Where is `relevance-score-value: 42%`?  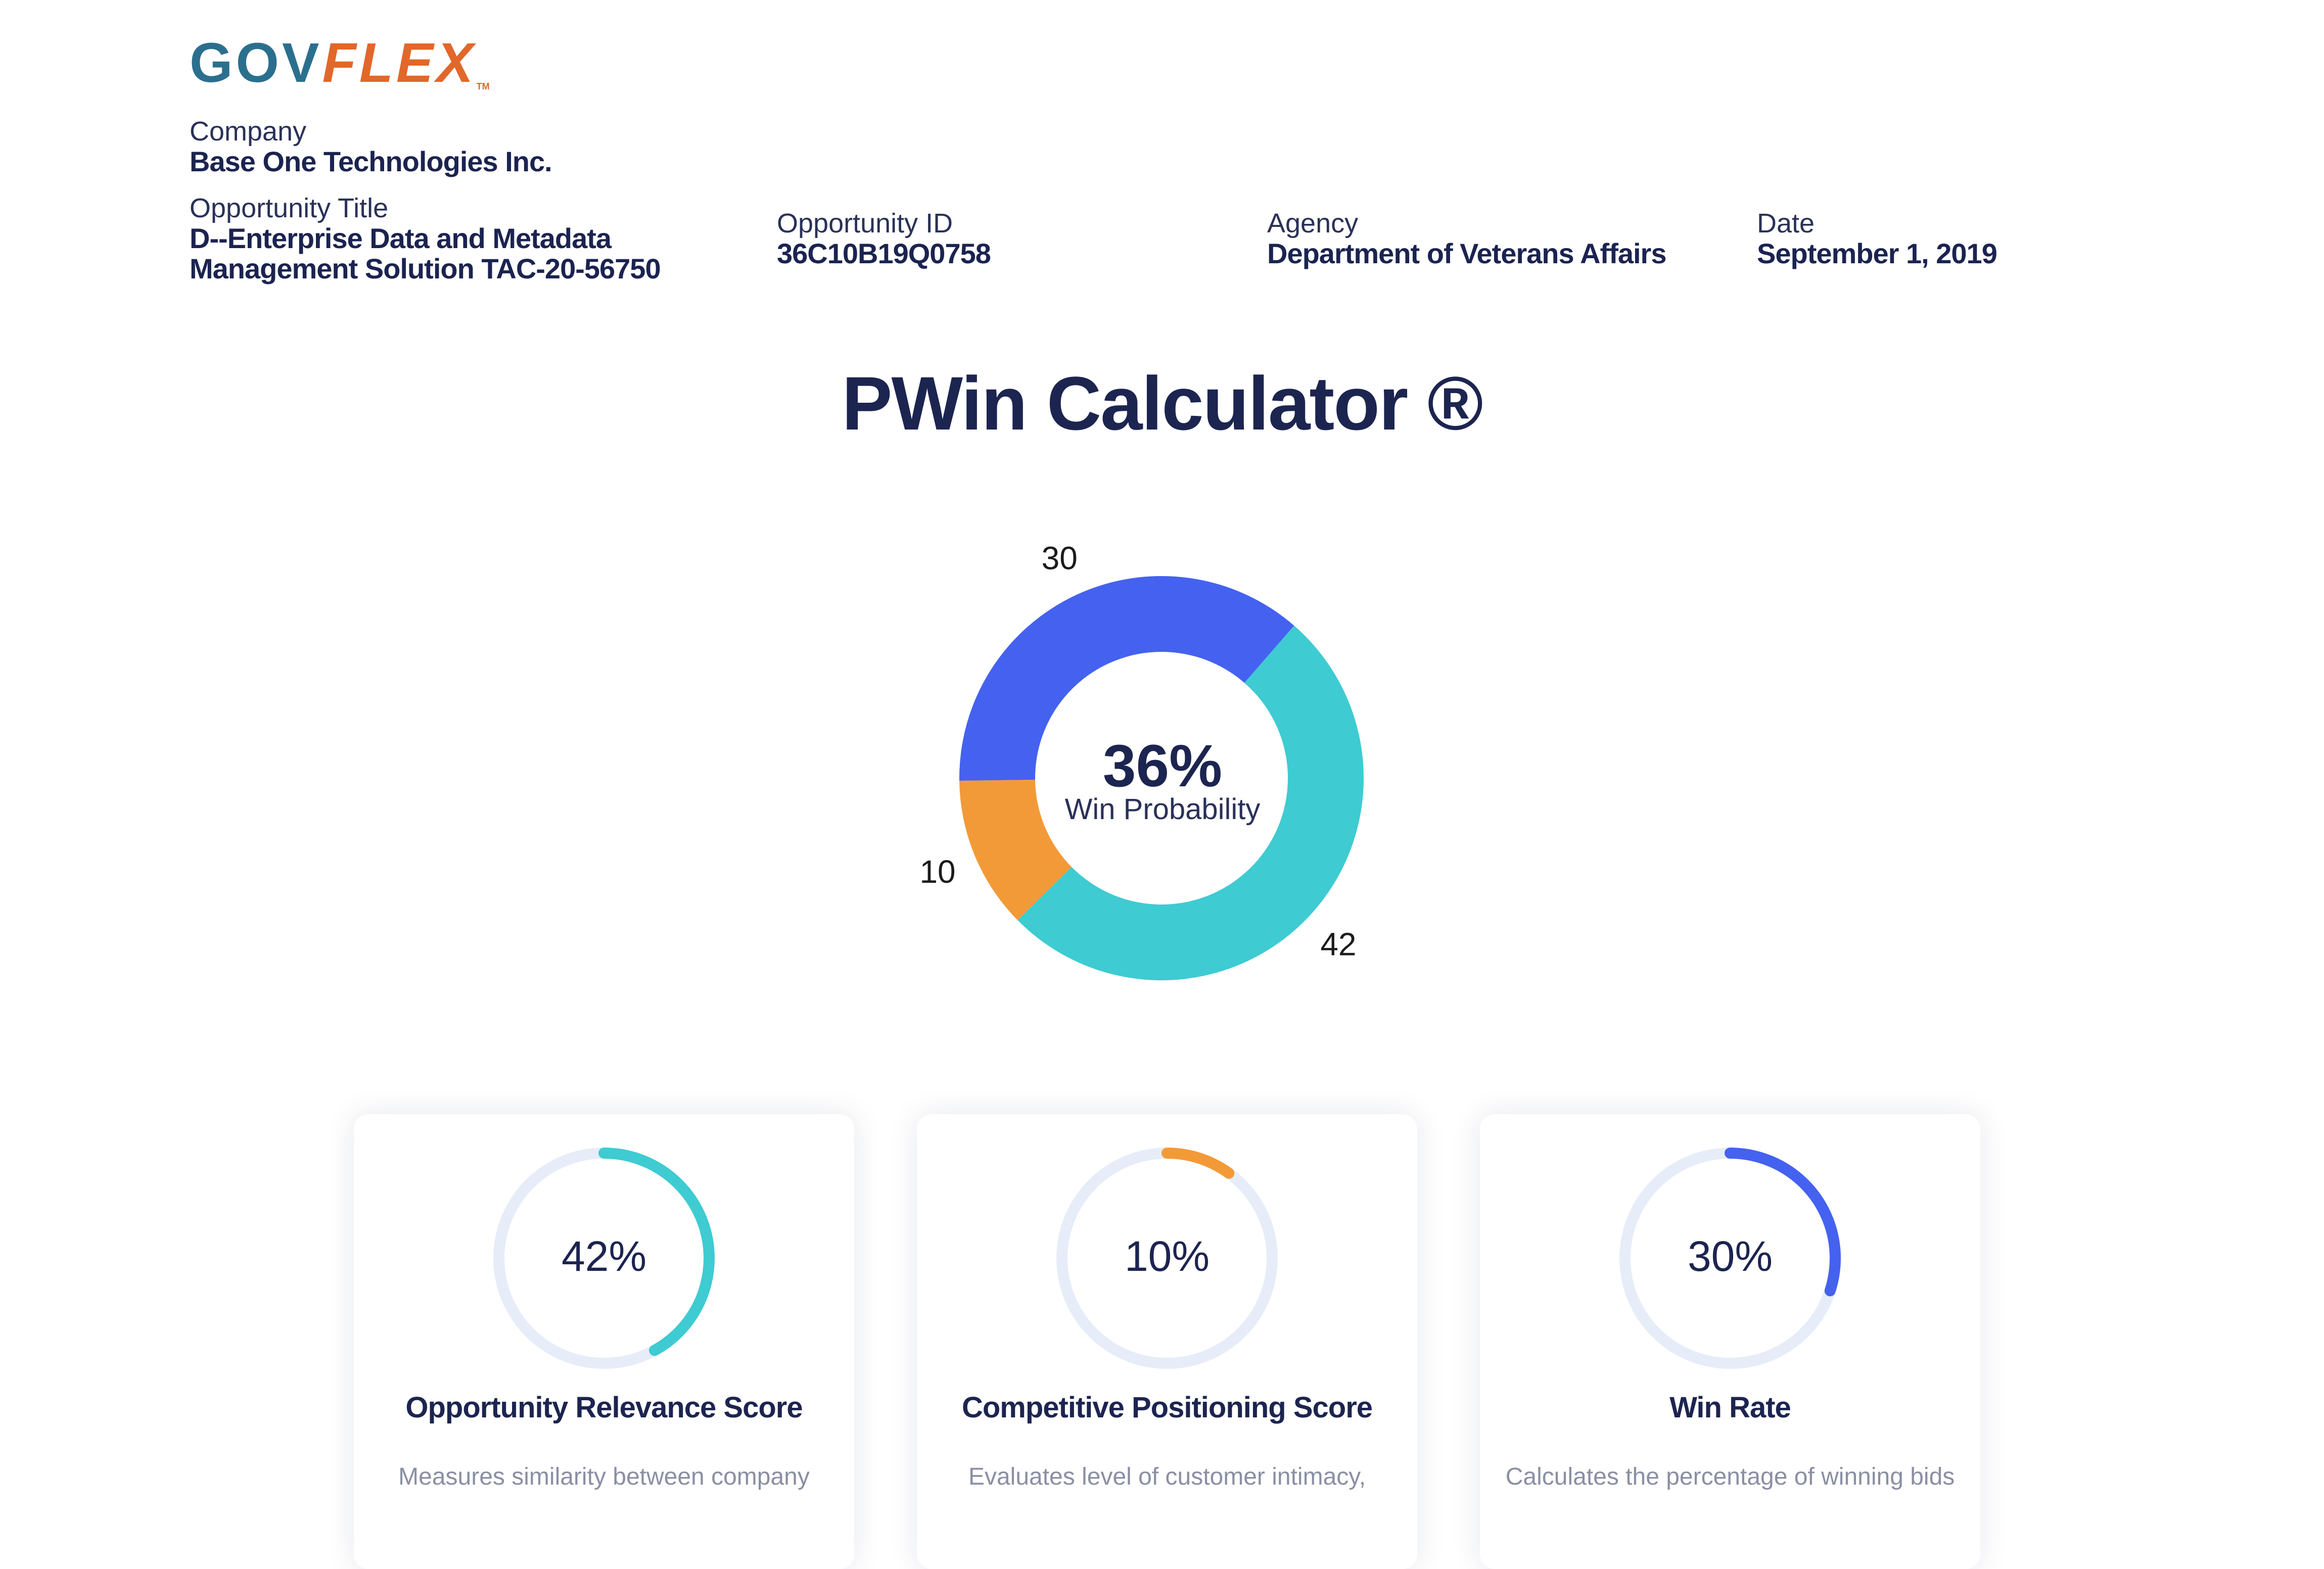 relevance-score-value: 42% is located at coordinates (604, 1256).